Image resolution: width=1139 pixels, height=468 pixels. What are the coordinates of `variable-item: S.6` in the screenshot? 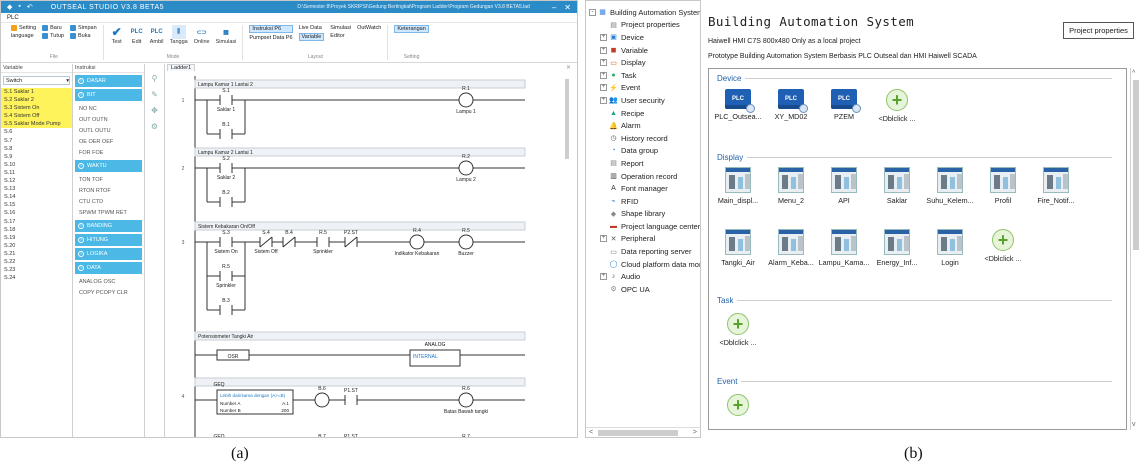 It's located at (36, 132).